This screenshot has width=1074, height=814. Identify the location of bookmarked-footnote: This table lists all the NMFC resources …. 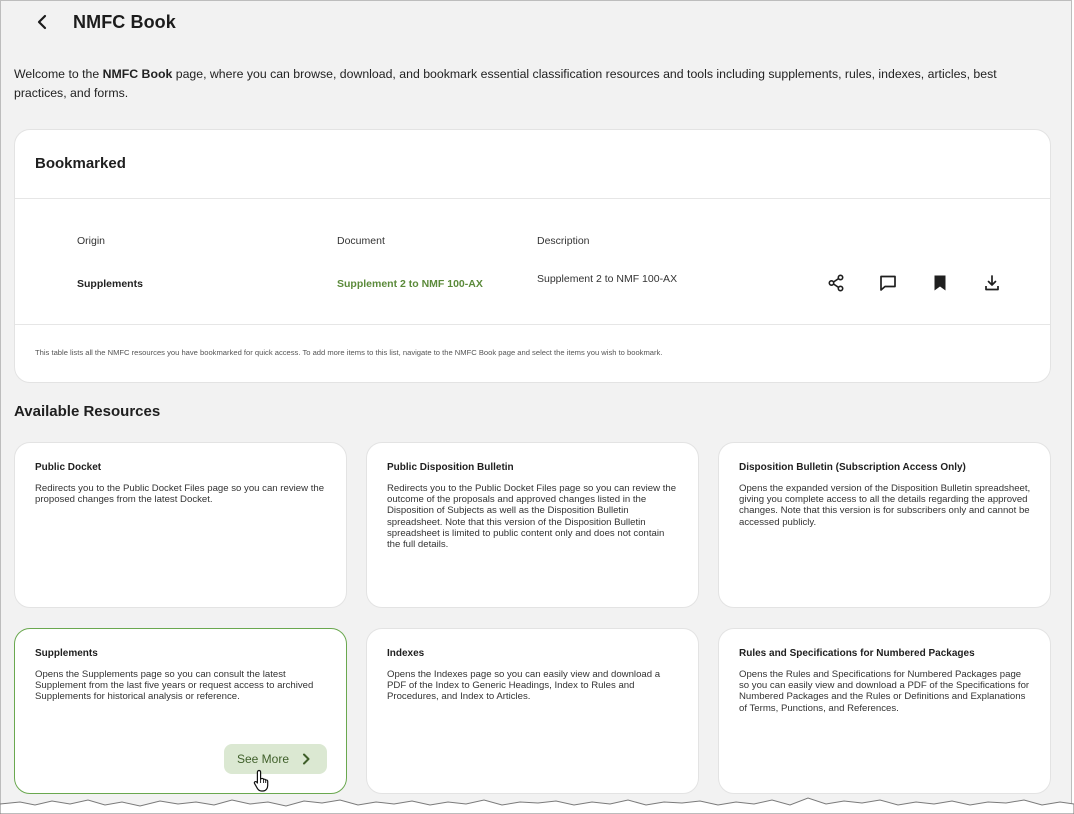
(349, 352).